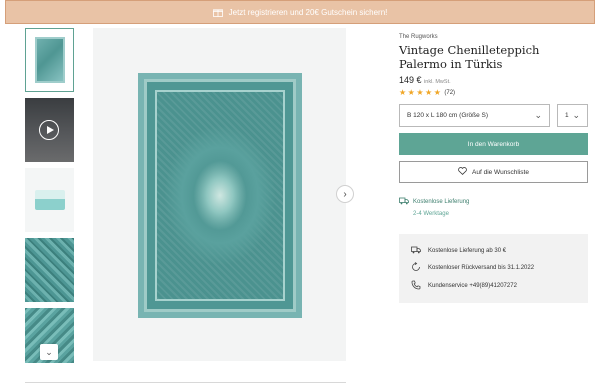  Describe the element at coordinates (450, 93) in the screenshot. I see `rating-count: (72)` at that location.